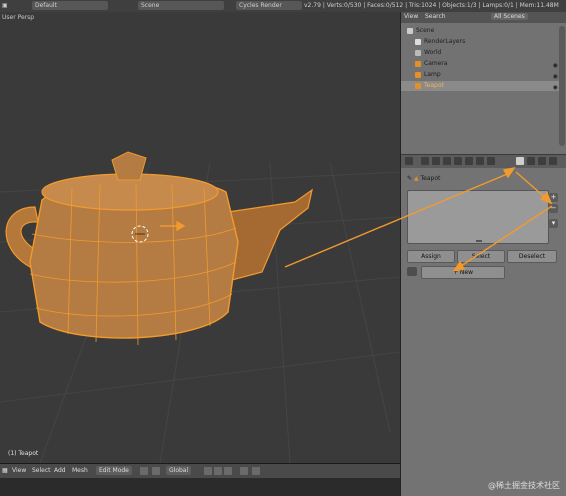  Describe the element at coordinates (200, 470) in the screenshot. I see `viewport-header: ▦ View Select Add Mesh Edit Mode Global` at that location.